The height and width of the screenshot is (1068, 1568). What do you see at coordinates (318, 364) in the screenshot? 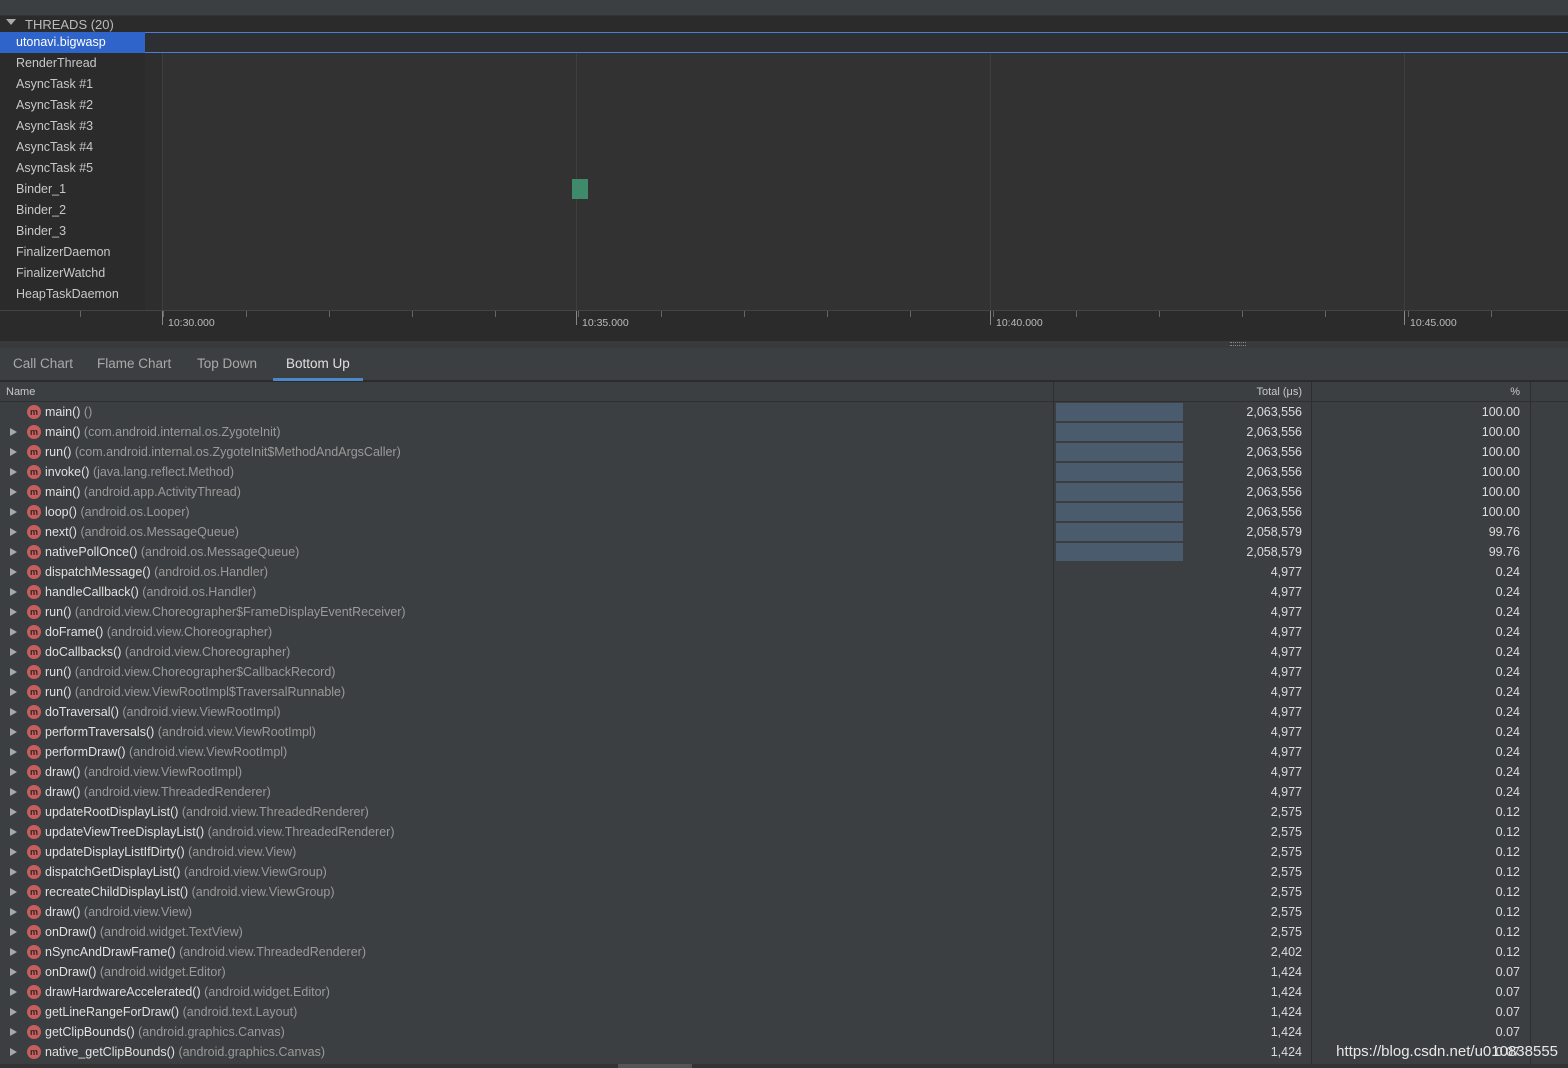
I see `tab-bottom-up: Bottom Up` at bounding box center [318, 364].